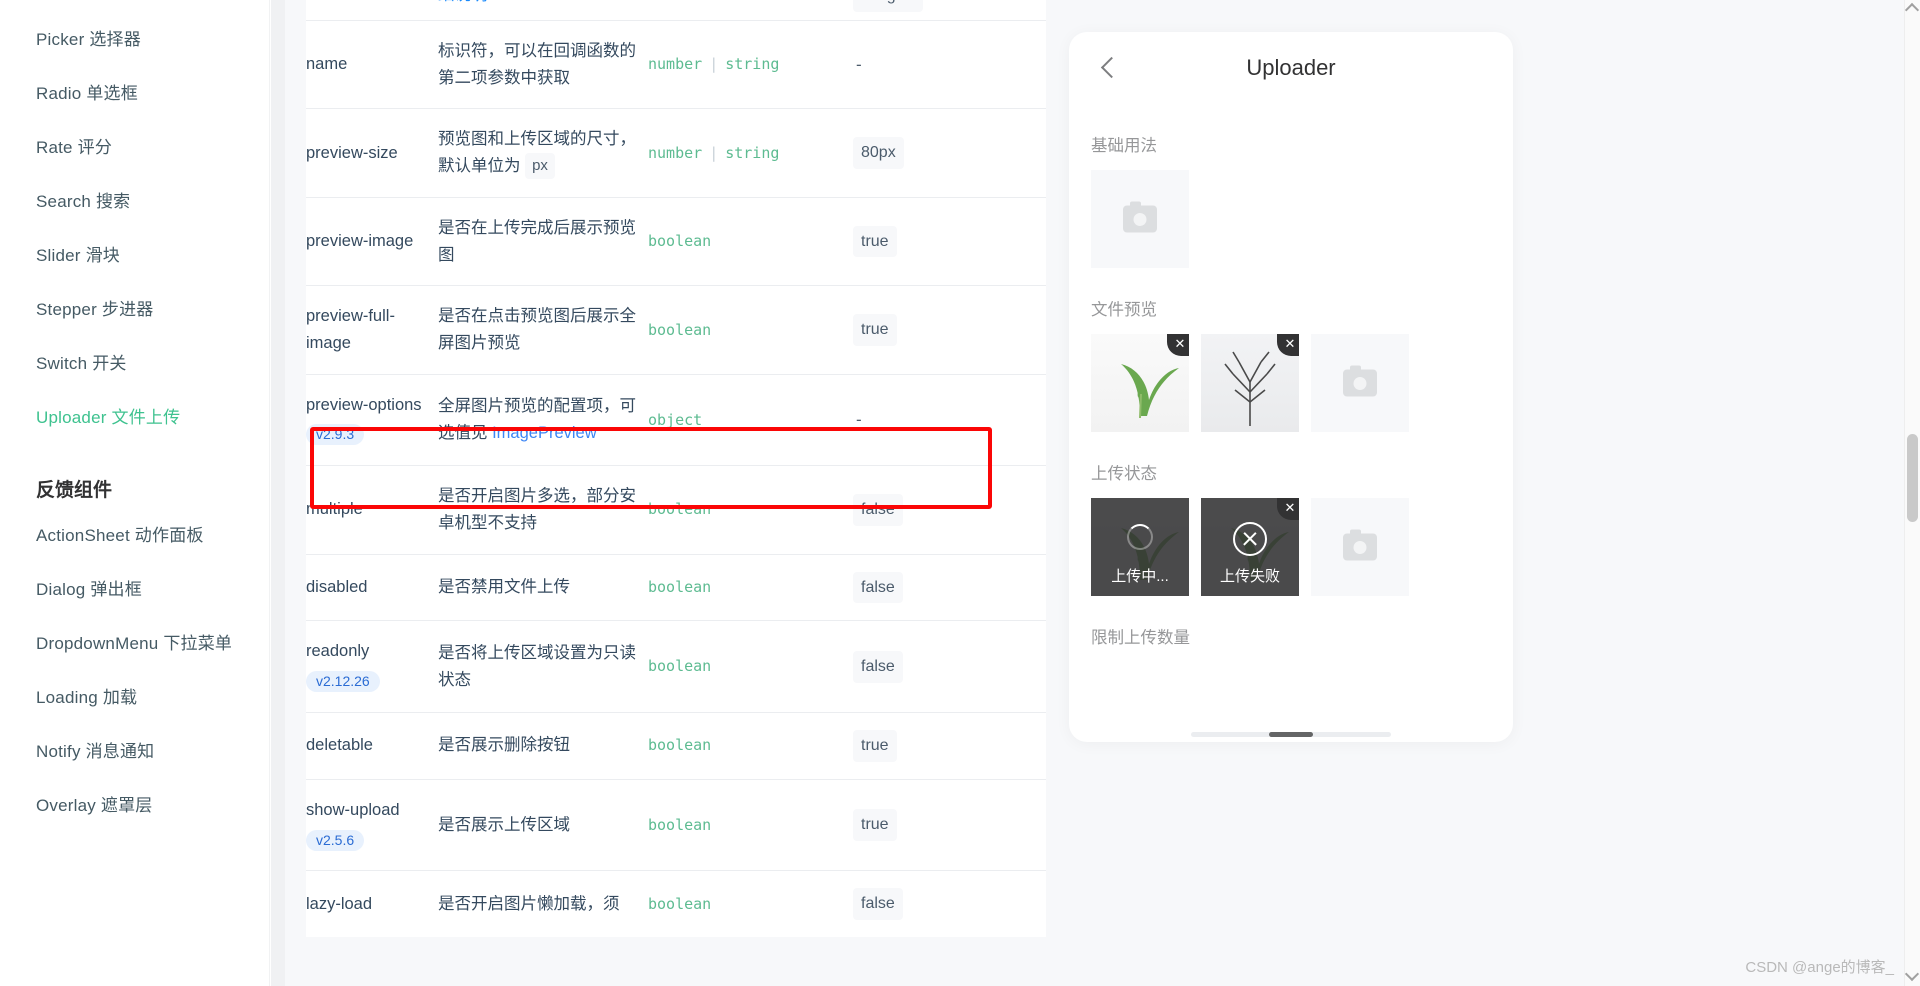 Image resolution: width=1920 pixels, height=986 pixels. Describe the element at coordinates (372, 745) in the screenshot. I see `prop-name-cell: deletable` at that location.